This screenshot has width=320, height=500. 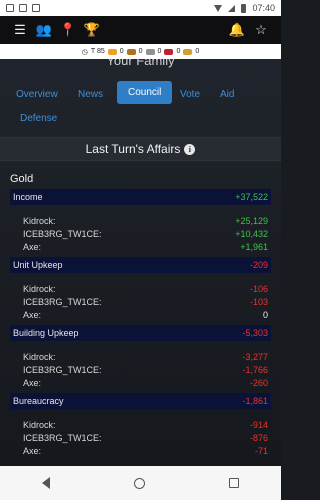 What do you see at coordinates (140, 437) in the screenshot?
I see `member-row: ICEB3RG_TW1CE: -876` at bounding box center [140, 437].